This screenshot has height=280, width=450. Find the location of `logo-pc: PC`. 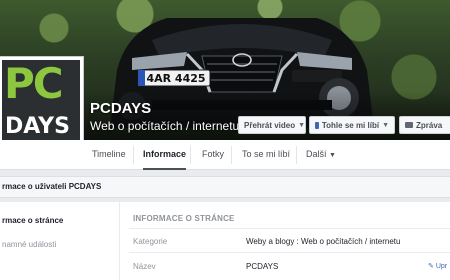

logo-pc: PC is located at coordinates (34, 84).